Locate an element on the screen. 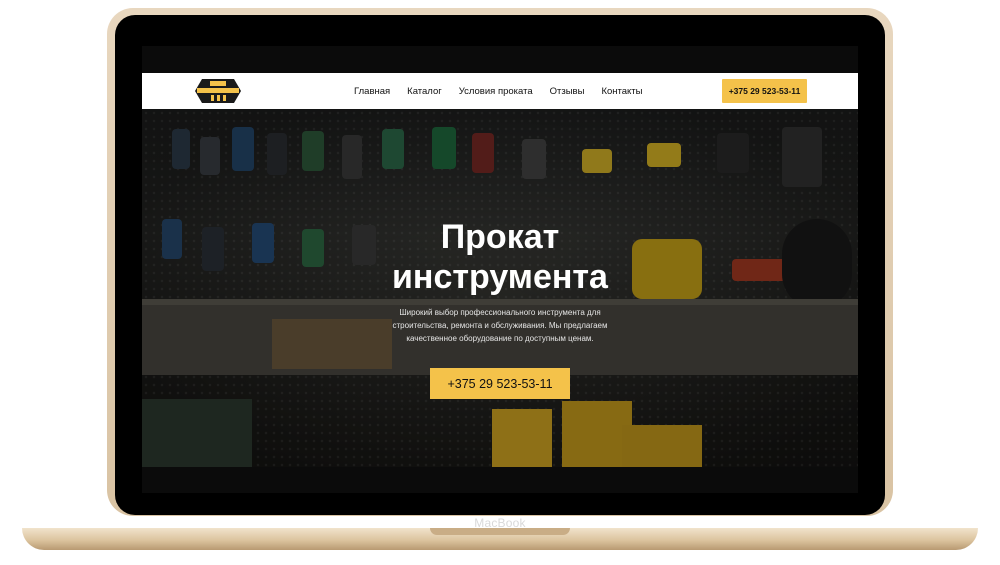 This screenshot has height=565, width=1000. nav-item-reviews: Отзывы is located at coordinates (567, 91).